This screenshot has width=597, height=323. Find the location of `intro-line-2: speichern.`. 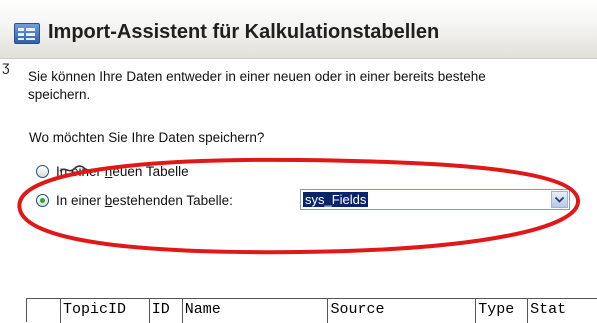

intro-line-2: speichern. is located at coordinates (59, 94).